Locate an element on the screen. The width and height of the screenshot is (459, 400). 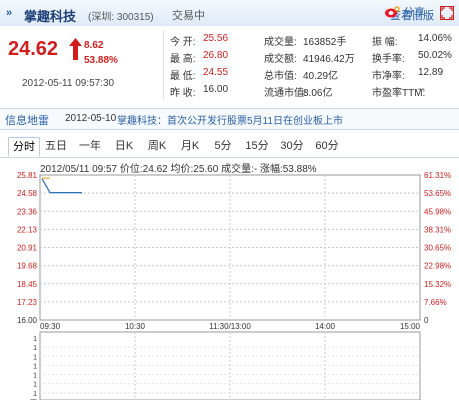
quote-field-value: 26.80 is located at coordinates (216, 55).